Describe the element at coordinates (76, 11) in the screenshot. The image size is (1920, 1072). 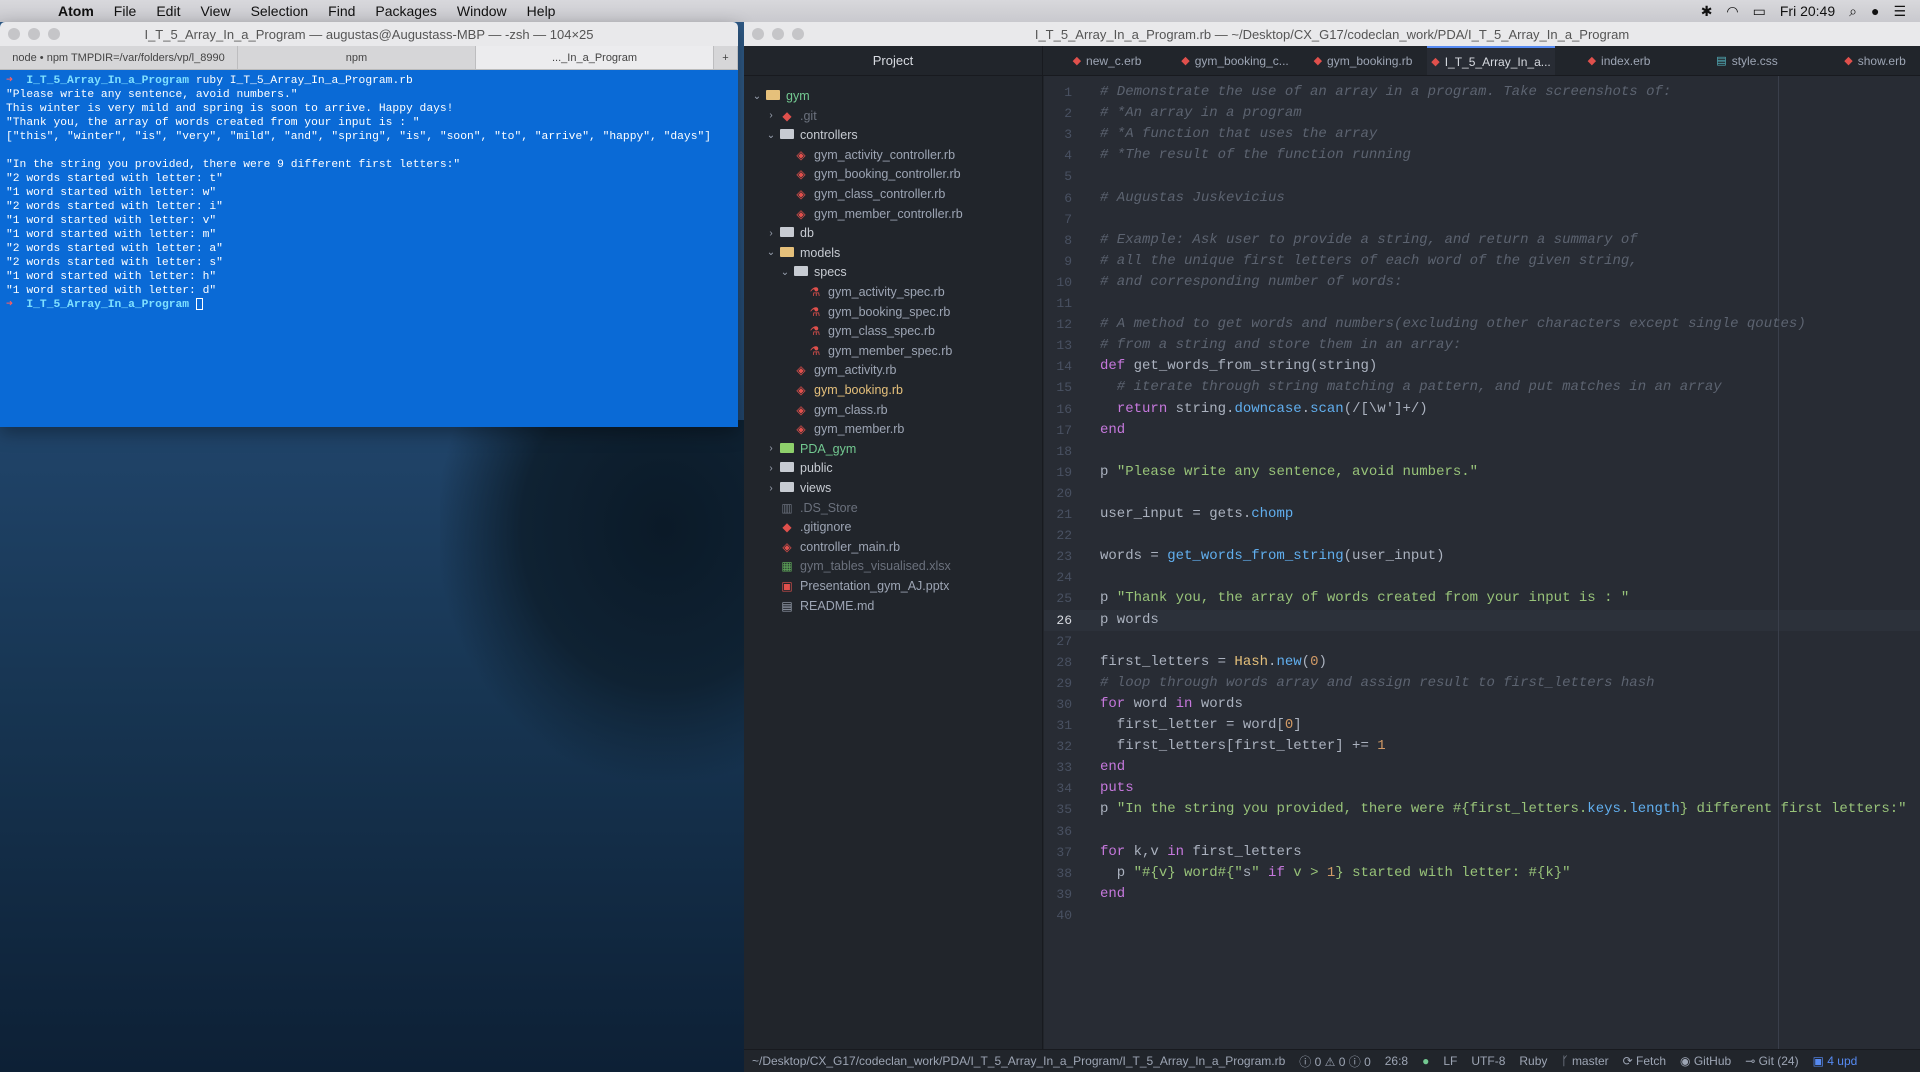
I see `app-menu-atom: Atom` at that location.